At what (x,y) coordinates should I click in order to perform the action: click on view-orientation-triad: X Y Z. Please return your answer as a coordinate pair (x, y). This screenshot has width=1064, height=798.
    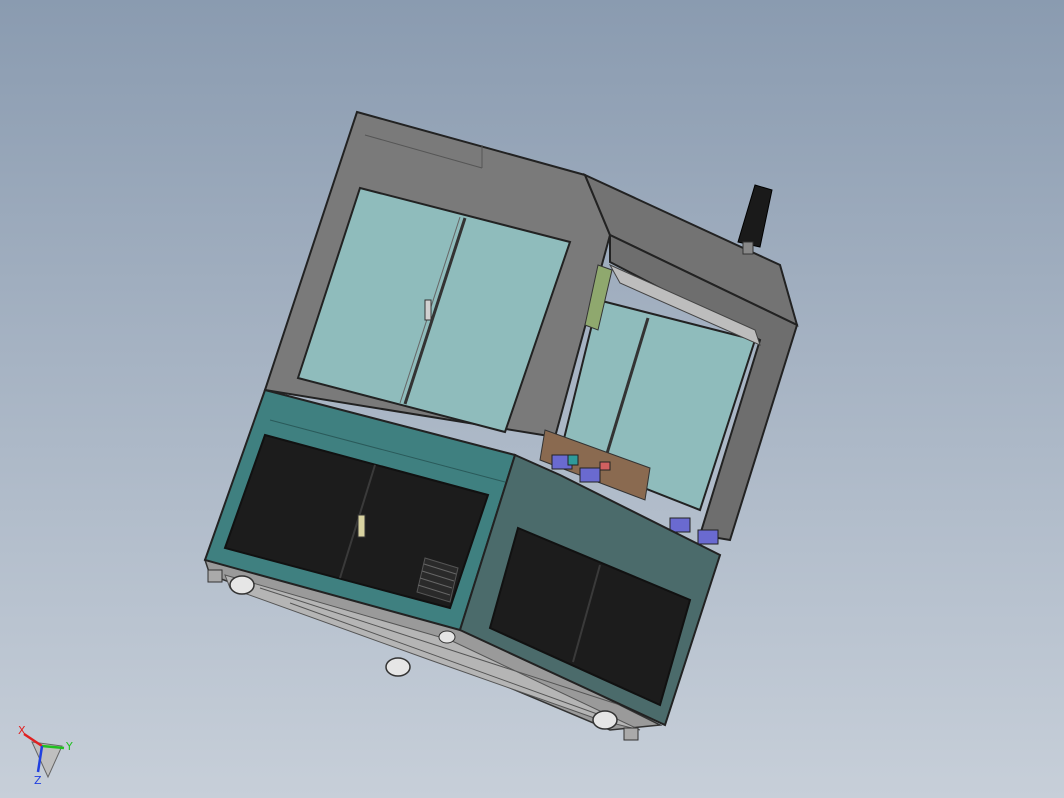
    Looking at the image, I should click on (47, 757).